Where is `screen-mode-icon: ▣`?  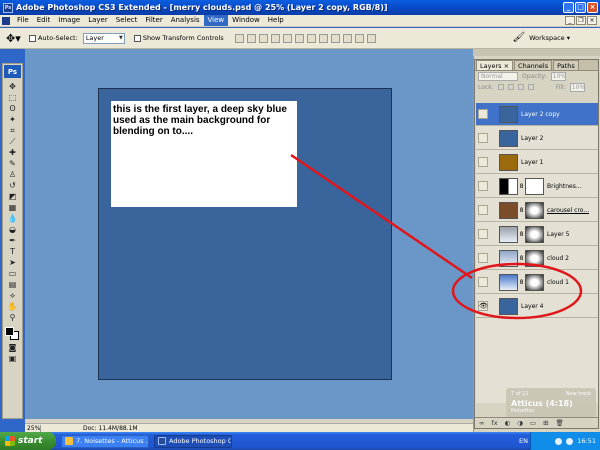
screen-mode-icon: ▣ is located at coordinates (13, 358).